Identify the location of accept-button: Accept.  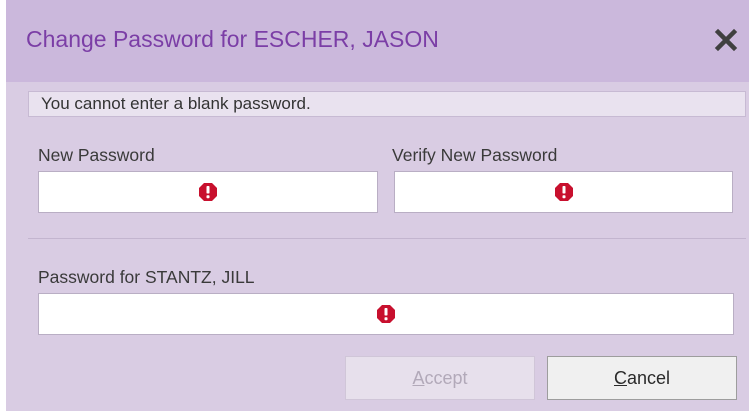
(440, 378).